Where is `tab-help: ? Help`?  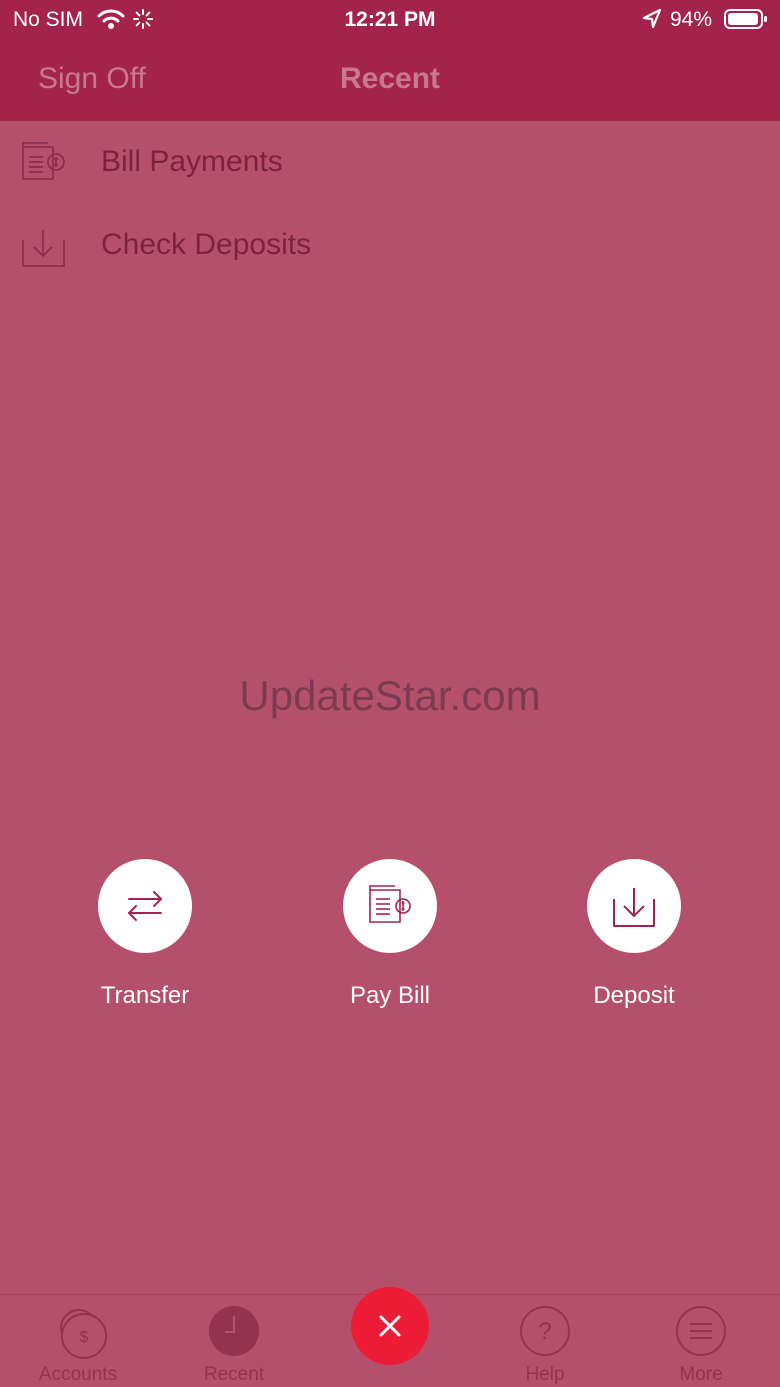 tab-help: ? Help is located at coordinates (545, 1341).